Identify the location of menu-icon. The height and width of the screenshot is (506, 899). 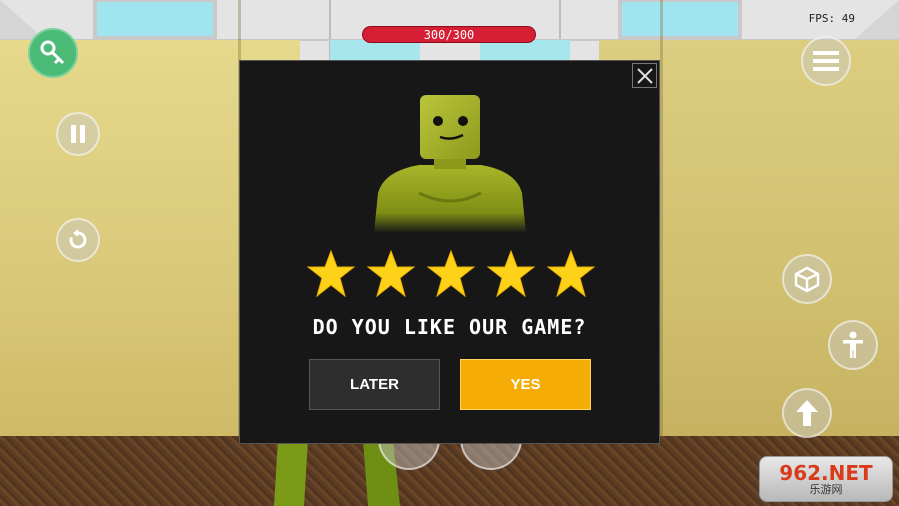
(826, 61).